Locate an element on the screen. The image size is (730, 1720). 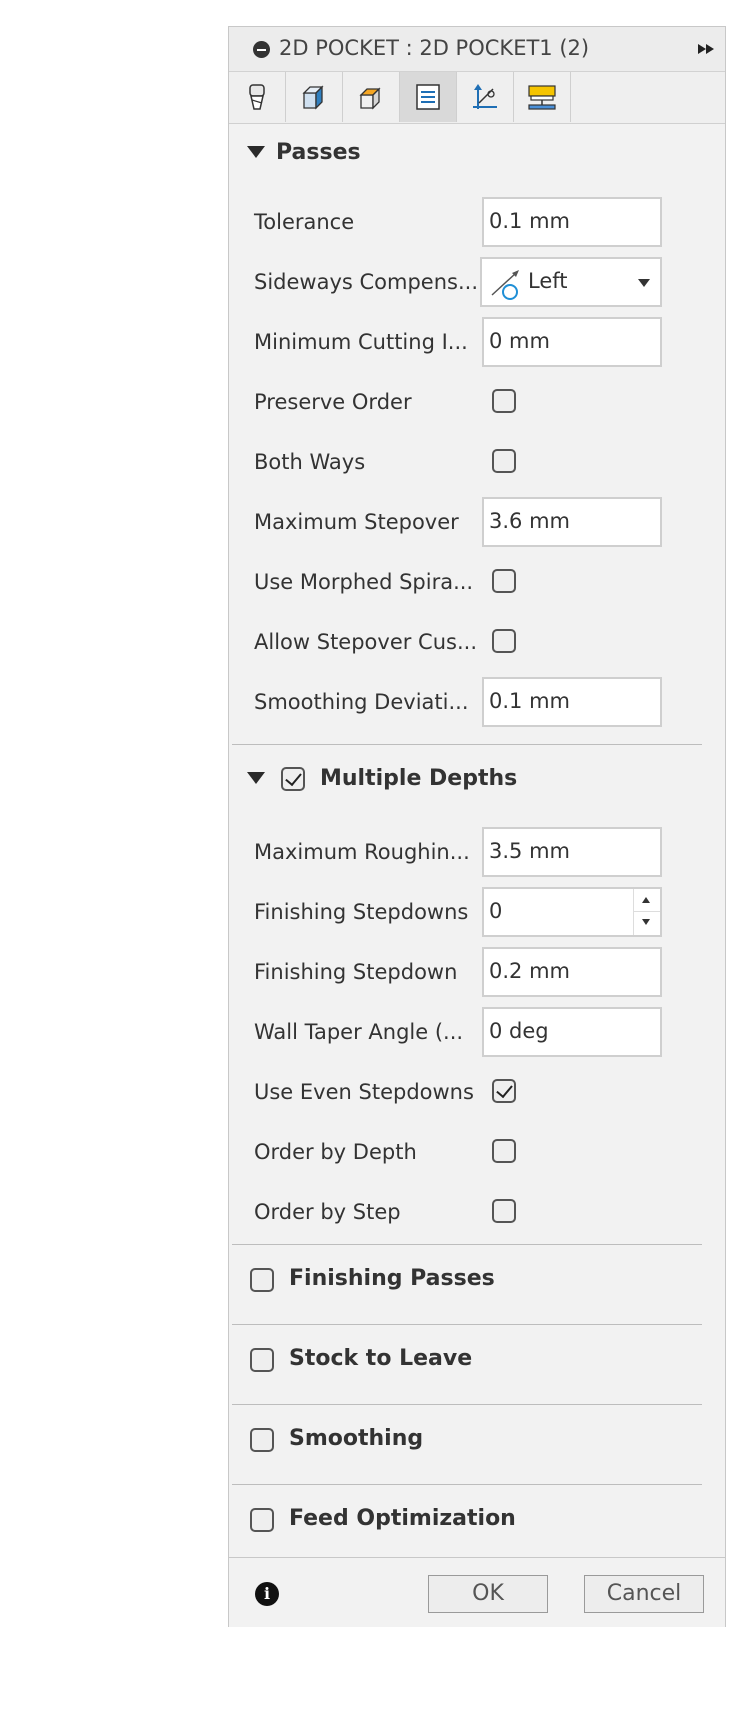
dialog-titlebar: 2D POCKET : 2D POCKET1 (2) is located at coordinates (477, 49).